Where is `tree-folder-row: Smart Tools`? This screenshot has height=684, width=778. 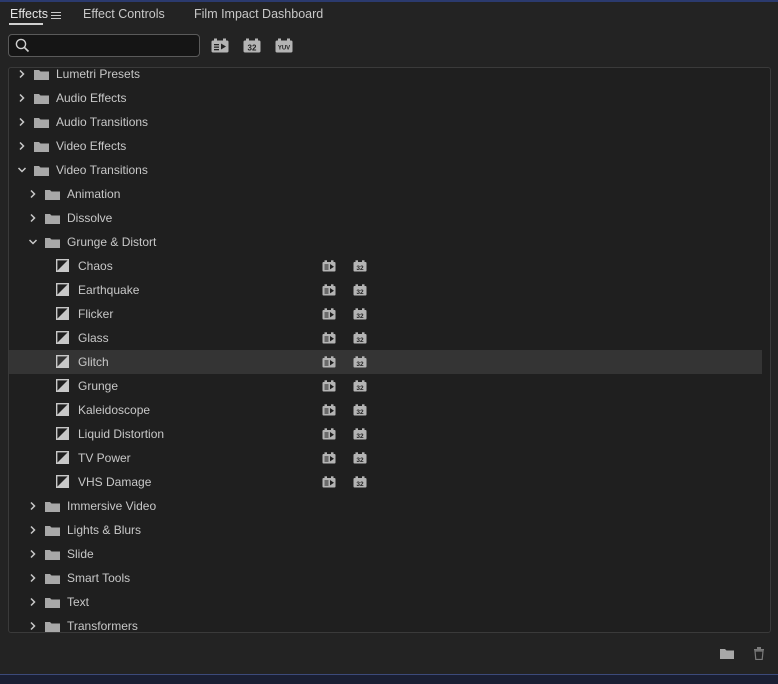 tree-folder-row: Smart Tools is located at coordinates (385, 578).